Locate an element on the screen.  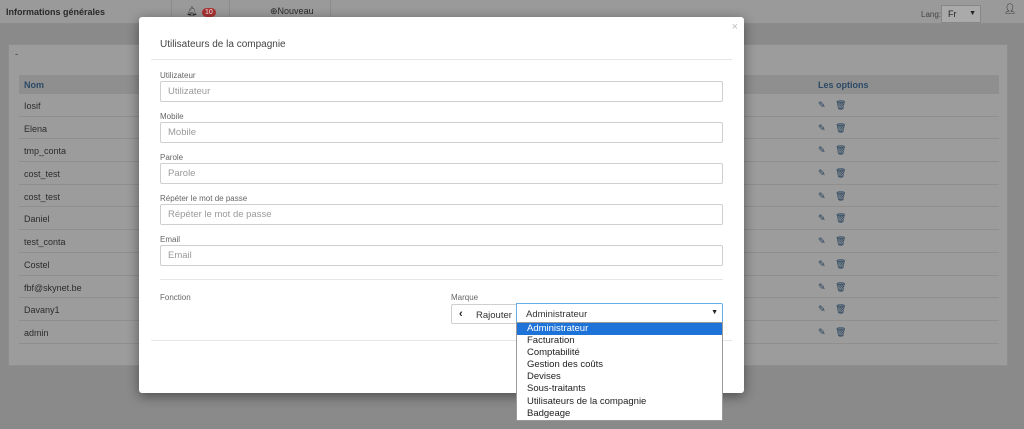
password-label: Parole is located at coordinates (172, 157).